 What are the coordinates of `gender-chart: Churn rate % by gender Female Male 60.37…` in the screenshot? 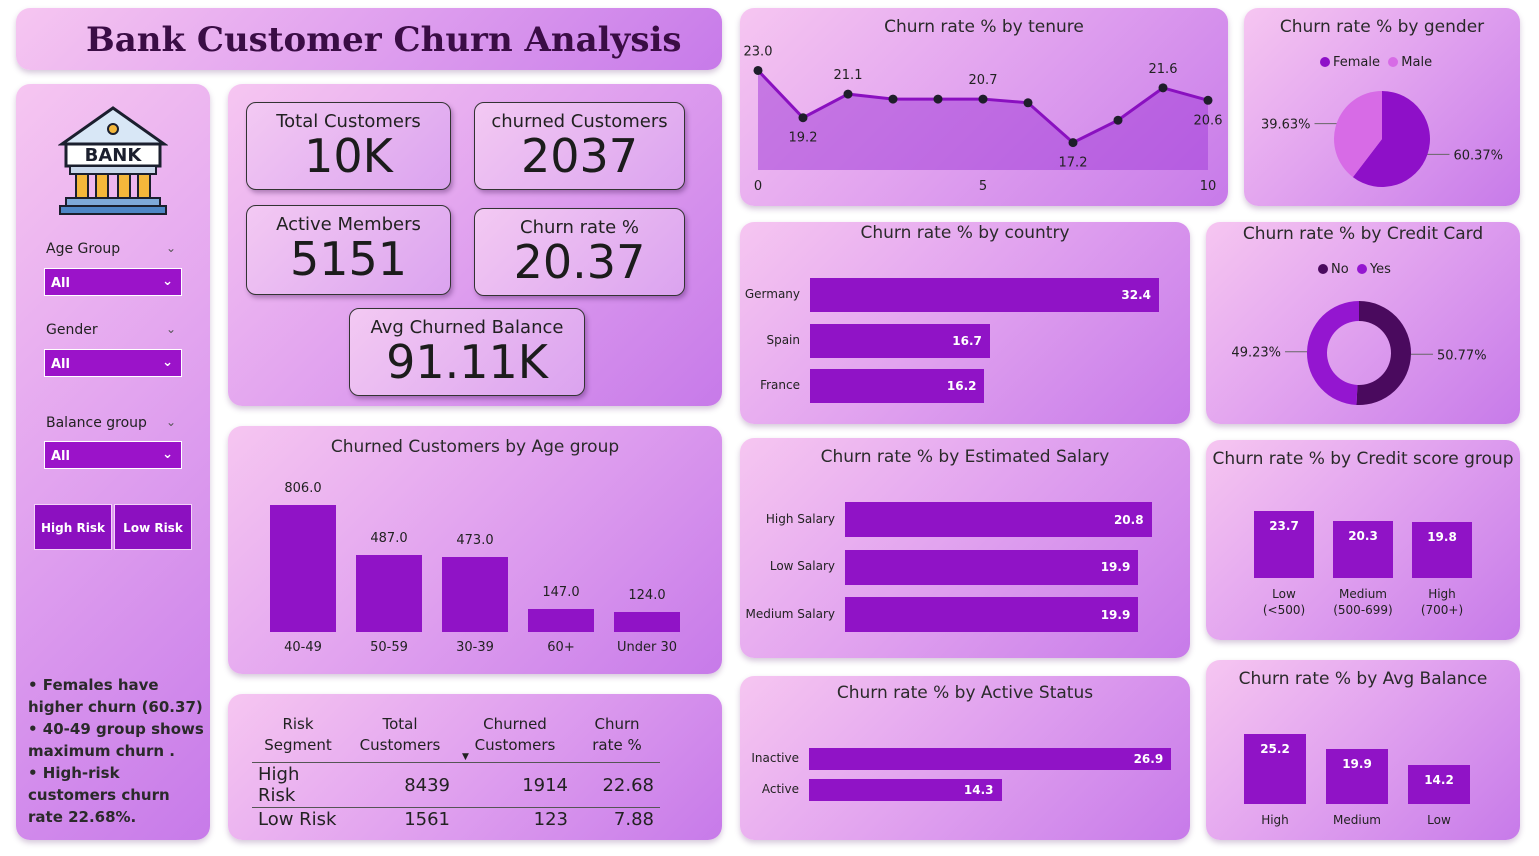 It's located at (1382, 107).